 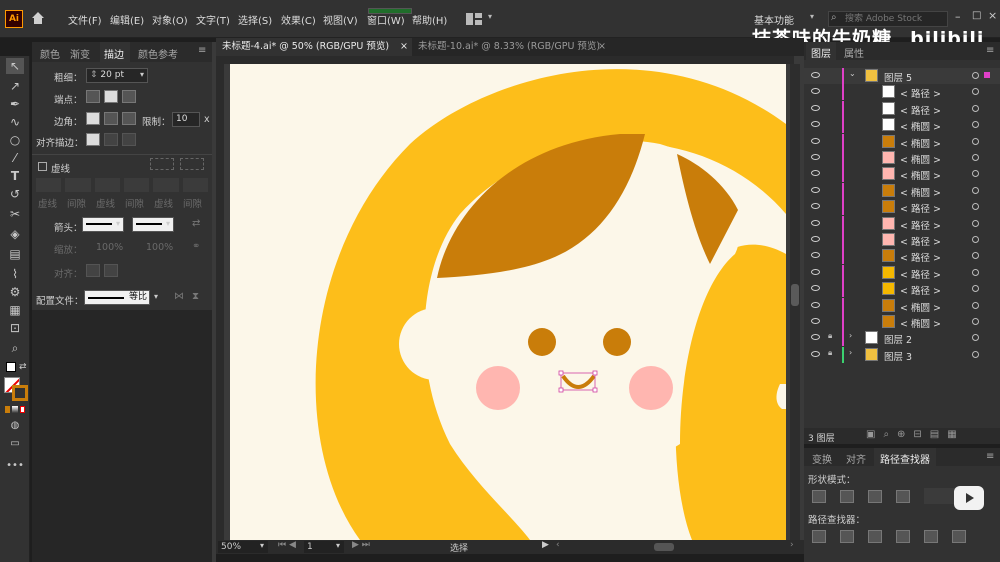 I want to click on swap-arrowheads-icon: ⇄, so click(x=196, y=223).